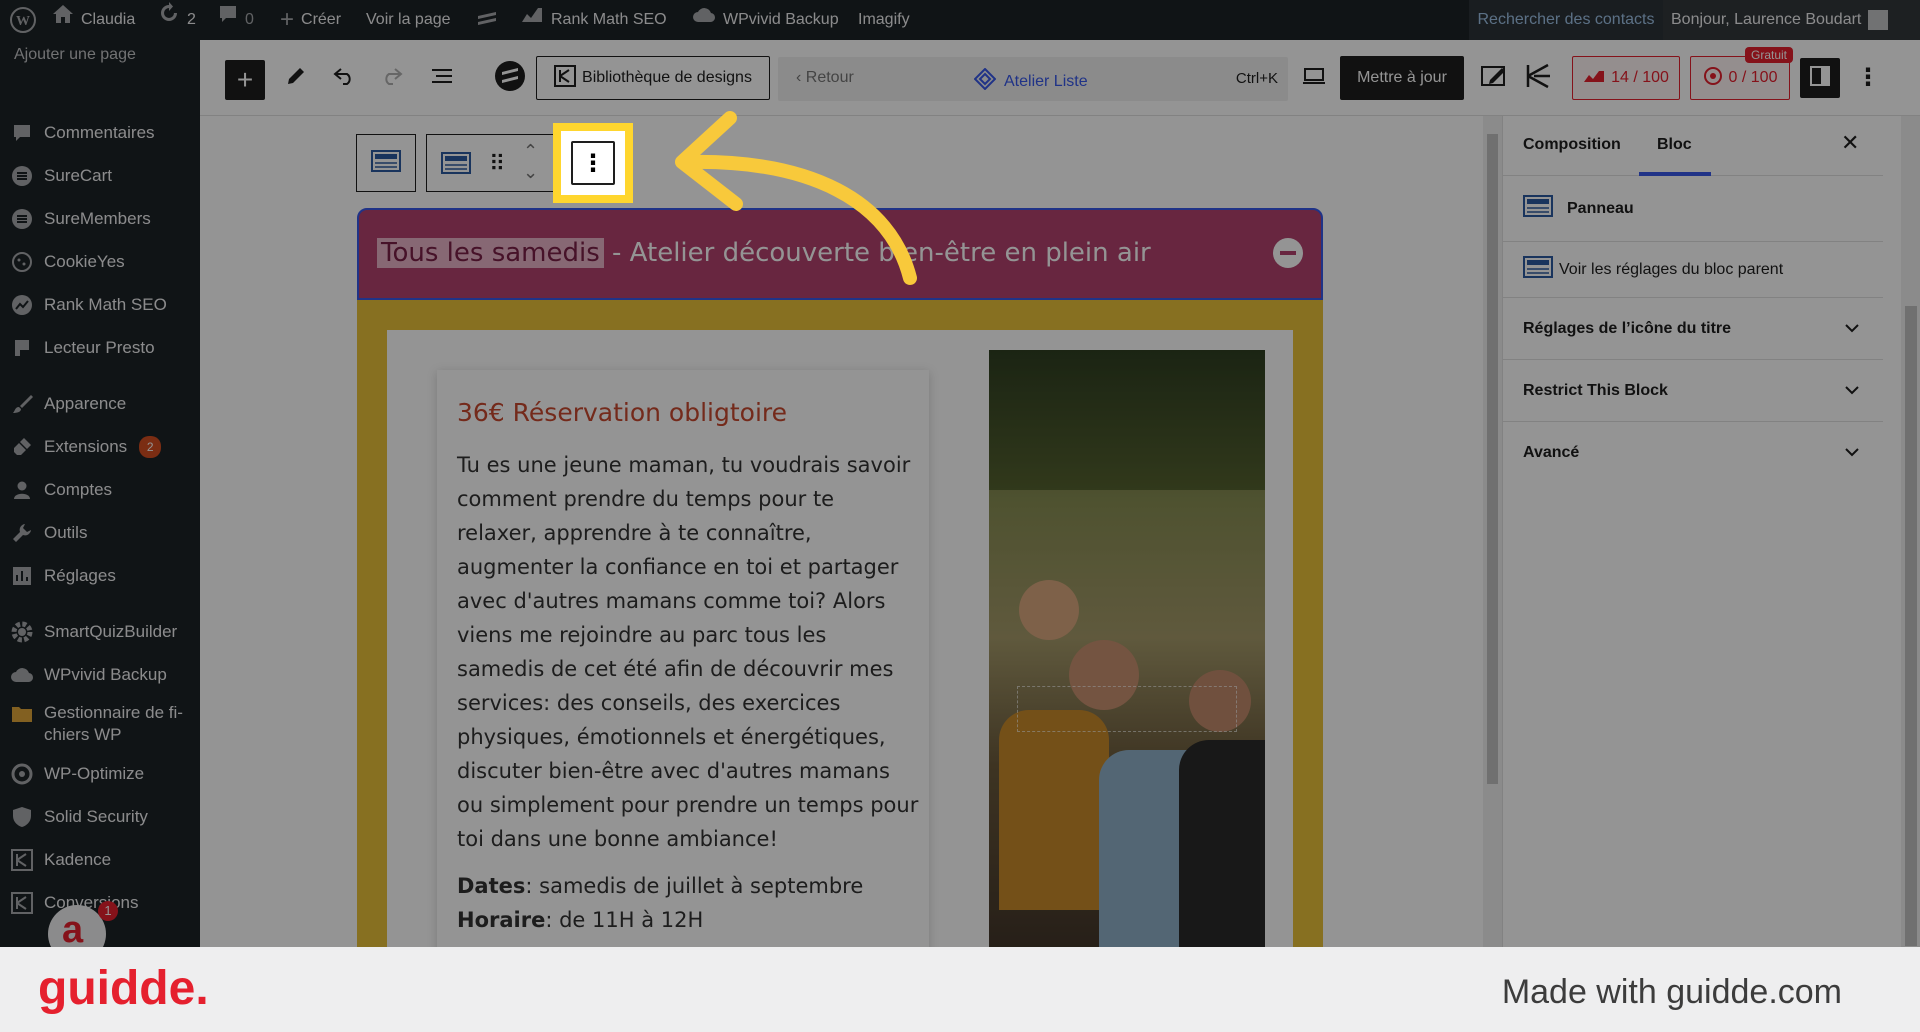 This screenshot has height=1032, width=1920. Describe the element at coordinates (100, 348) in the screenshot. I see `sidebar-item-presto: Lecteur Presto` at that location.